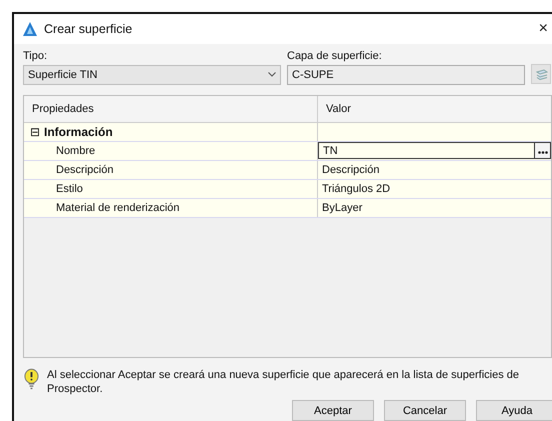 This screenshot has height=421, width=552. What do you see at coordinates (69, 188) in the screenshot?
I see `property-name: Estilo` at bounding box center [69, 188].